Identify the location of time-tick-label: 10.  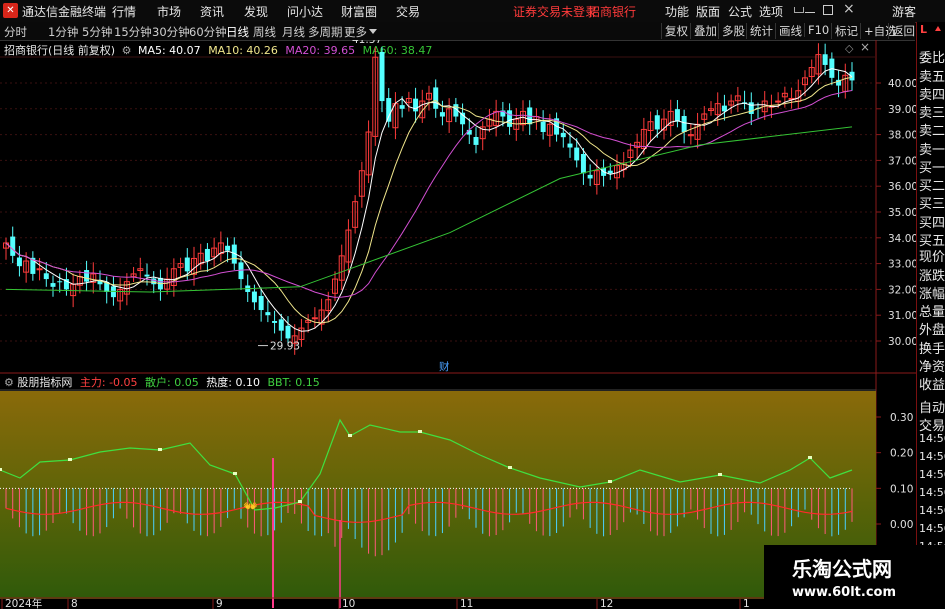
(348, 603).